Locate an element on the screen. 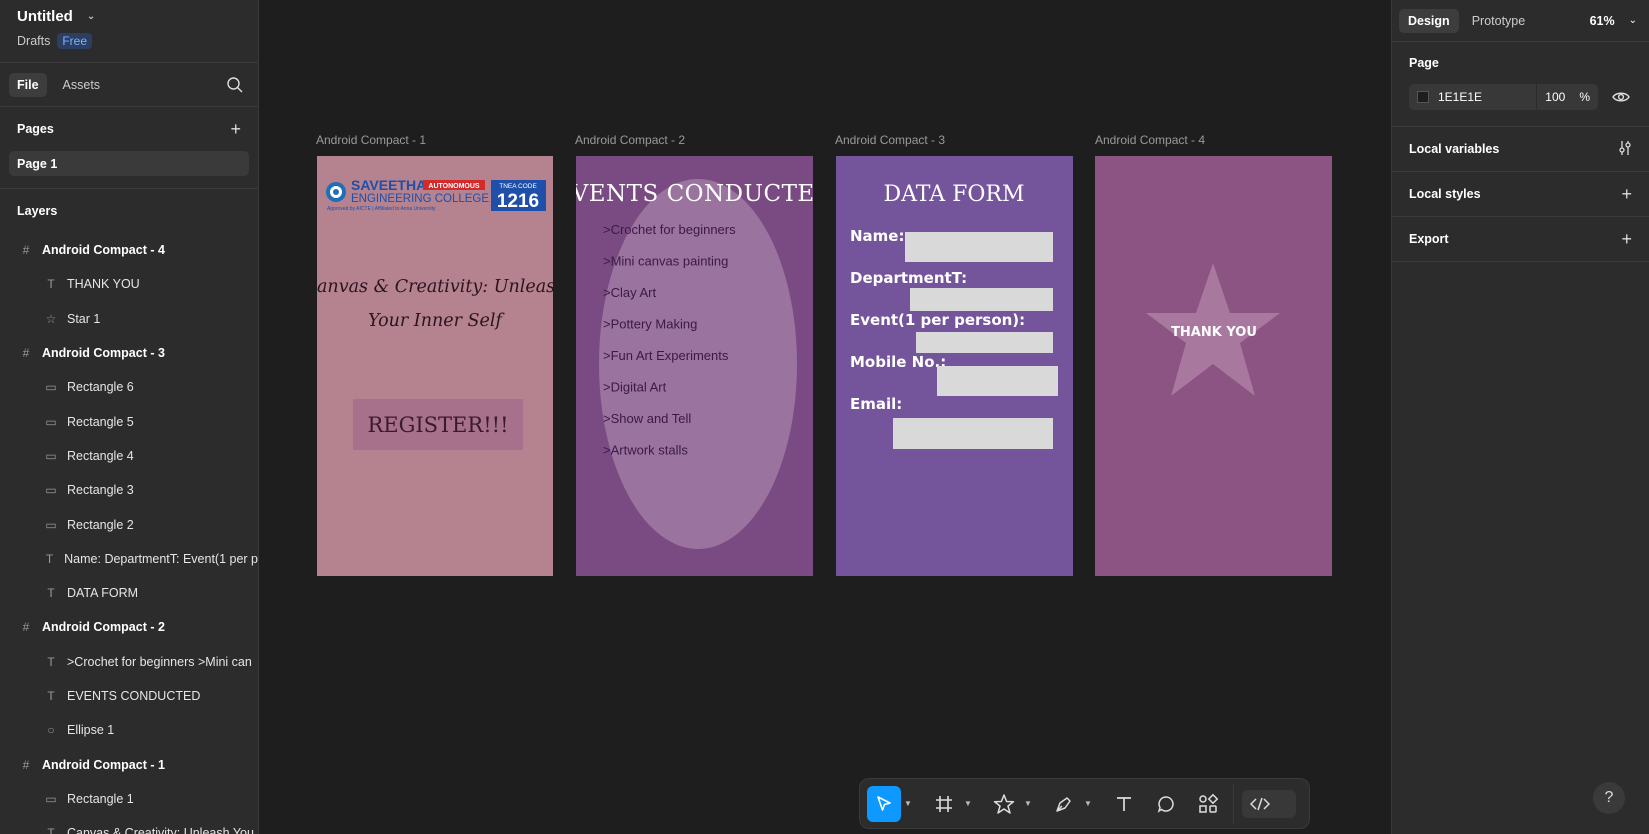 The width and height of the screenshot is (1649, 834). pen-tool-button is located at coordinates (1064, 804).